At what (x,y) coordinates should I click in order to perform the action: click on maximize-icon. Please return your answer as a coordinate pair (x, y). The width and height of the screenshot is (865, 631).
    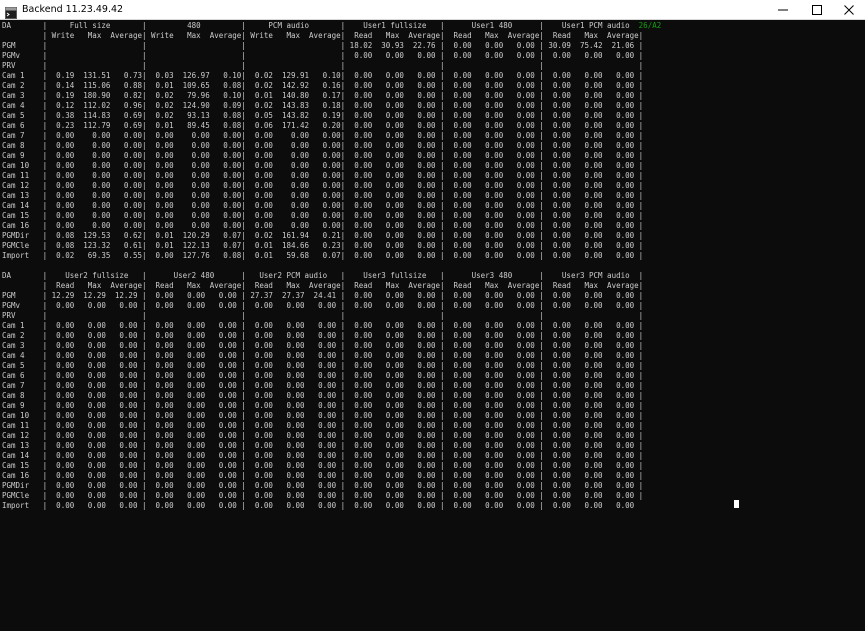
    Looking at the image, I should click on (817, 10).